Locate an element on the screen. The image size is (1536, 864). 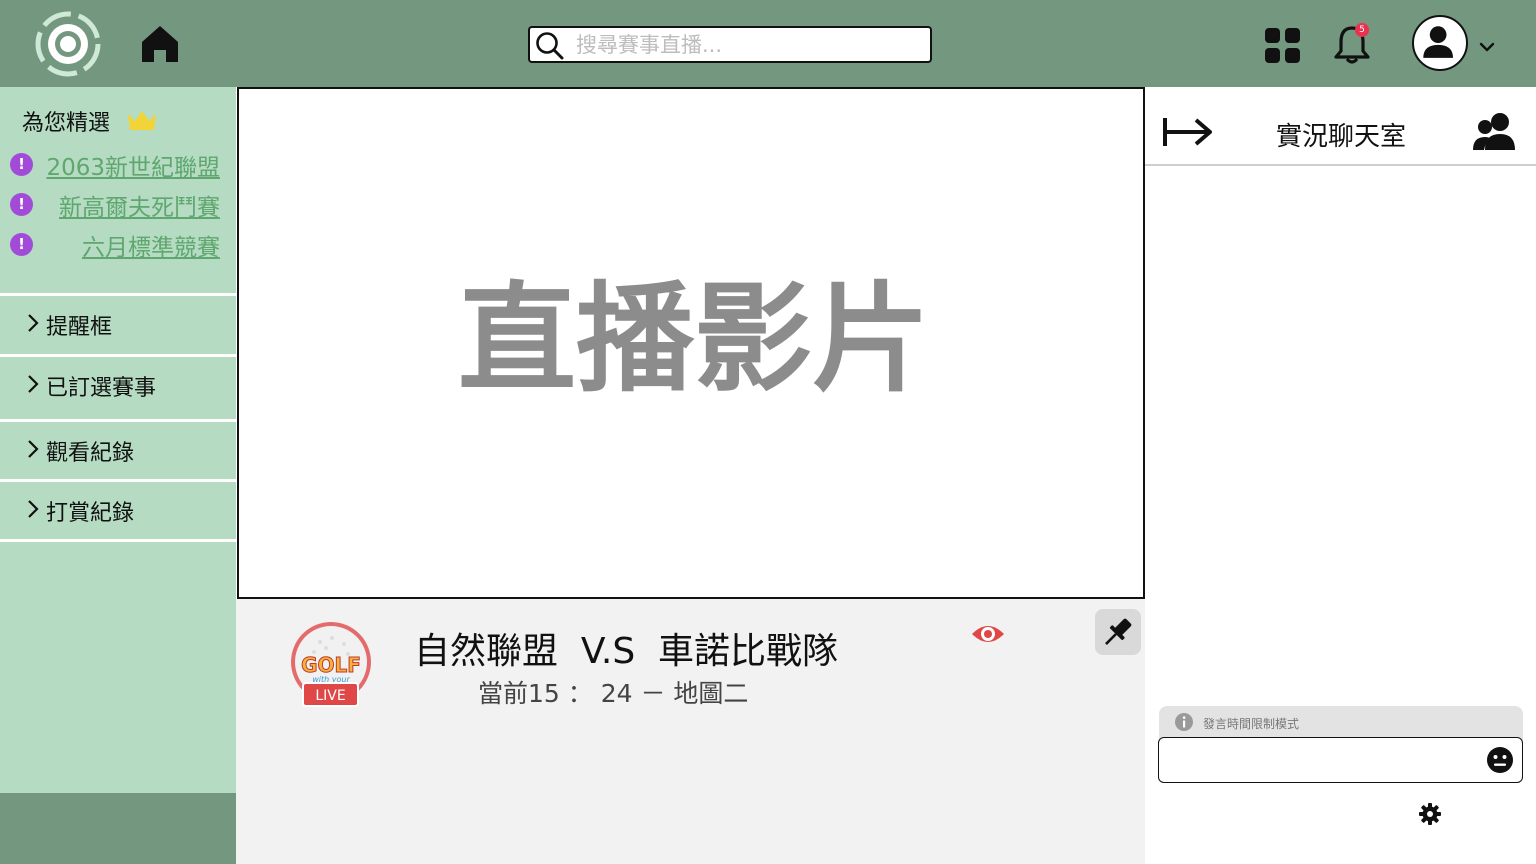
search-box is located at coordinates (730, 44).